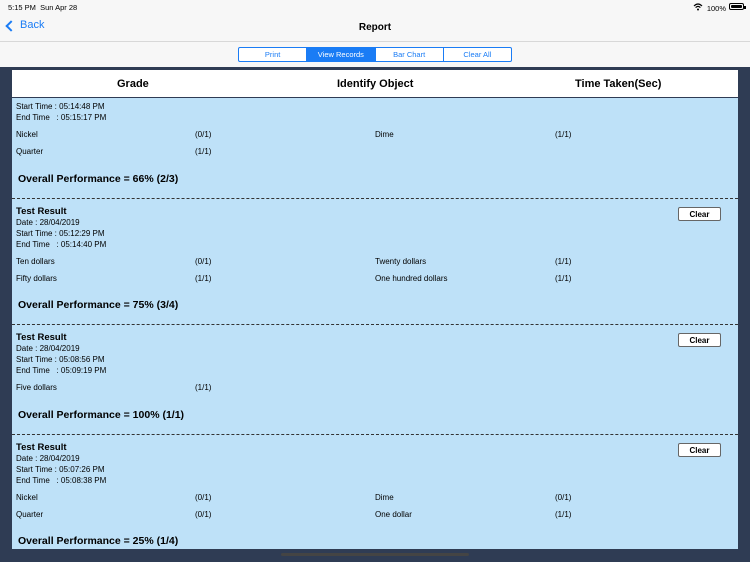  I want to click on overall-performance: Overall Performance = 75% (3/4), so click(98, 305).